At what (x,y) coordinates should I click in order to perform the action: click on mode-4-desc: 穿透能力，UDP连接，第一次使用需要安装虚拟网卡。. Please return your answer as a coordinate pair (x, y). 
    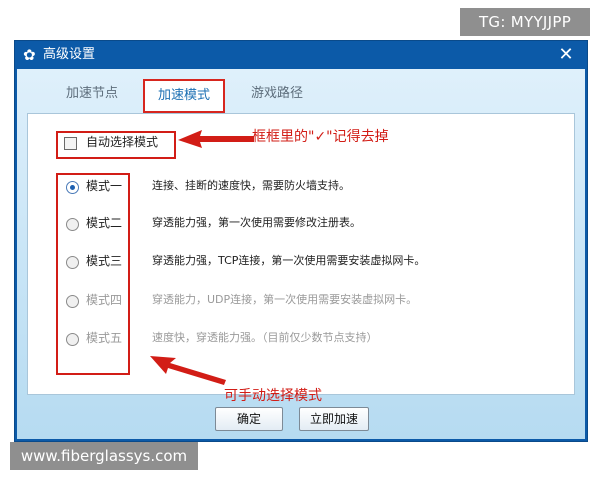
    Looking at the image, I should click on (285, 299).